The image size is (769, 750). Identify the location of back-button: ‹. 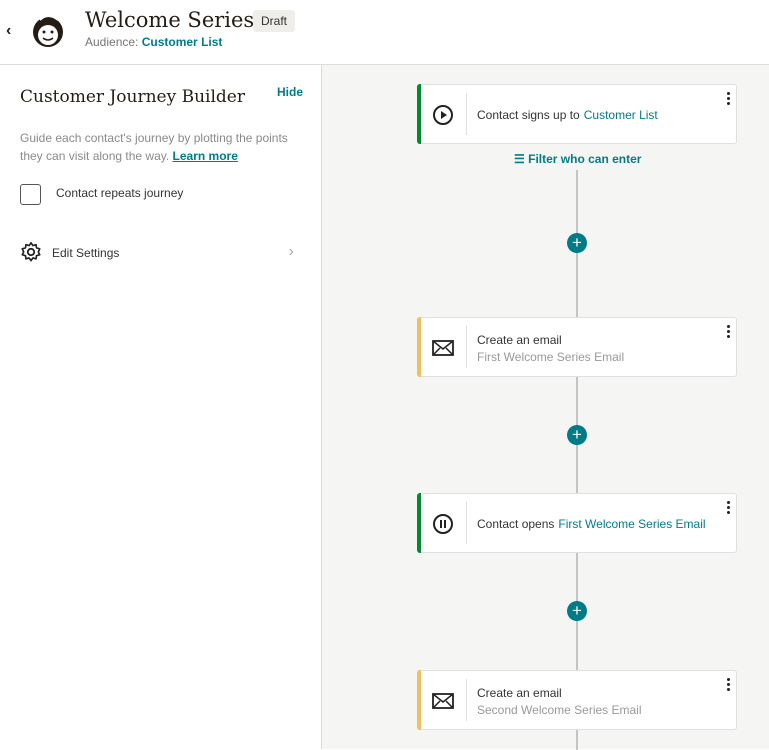
(8, 31).